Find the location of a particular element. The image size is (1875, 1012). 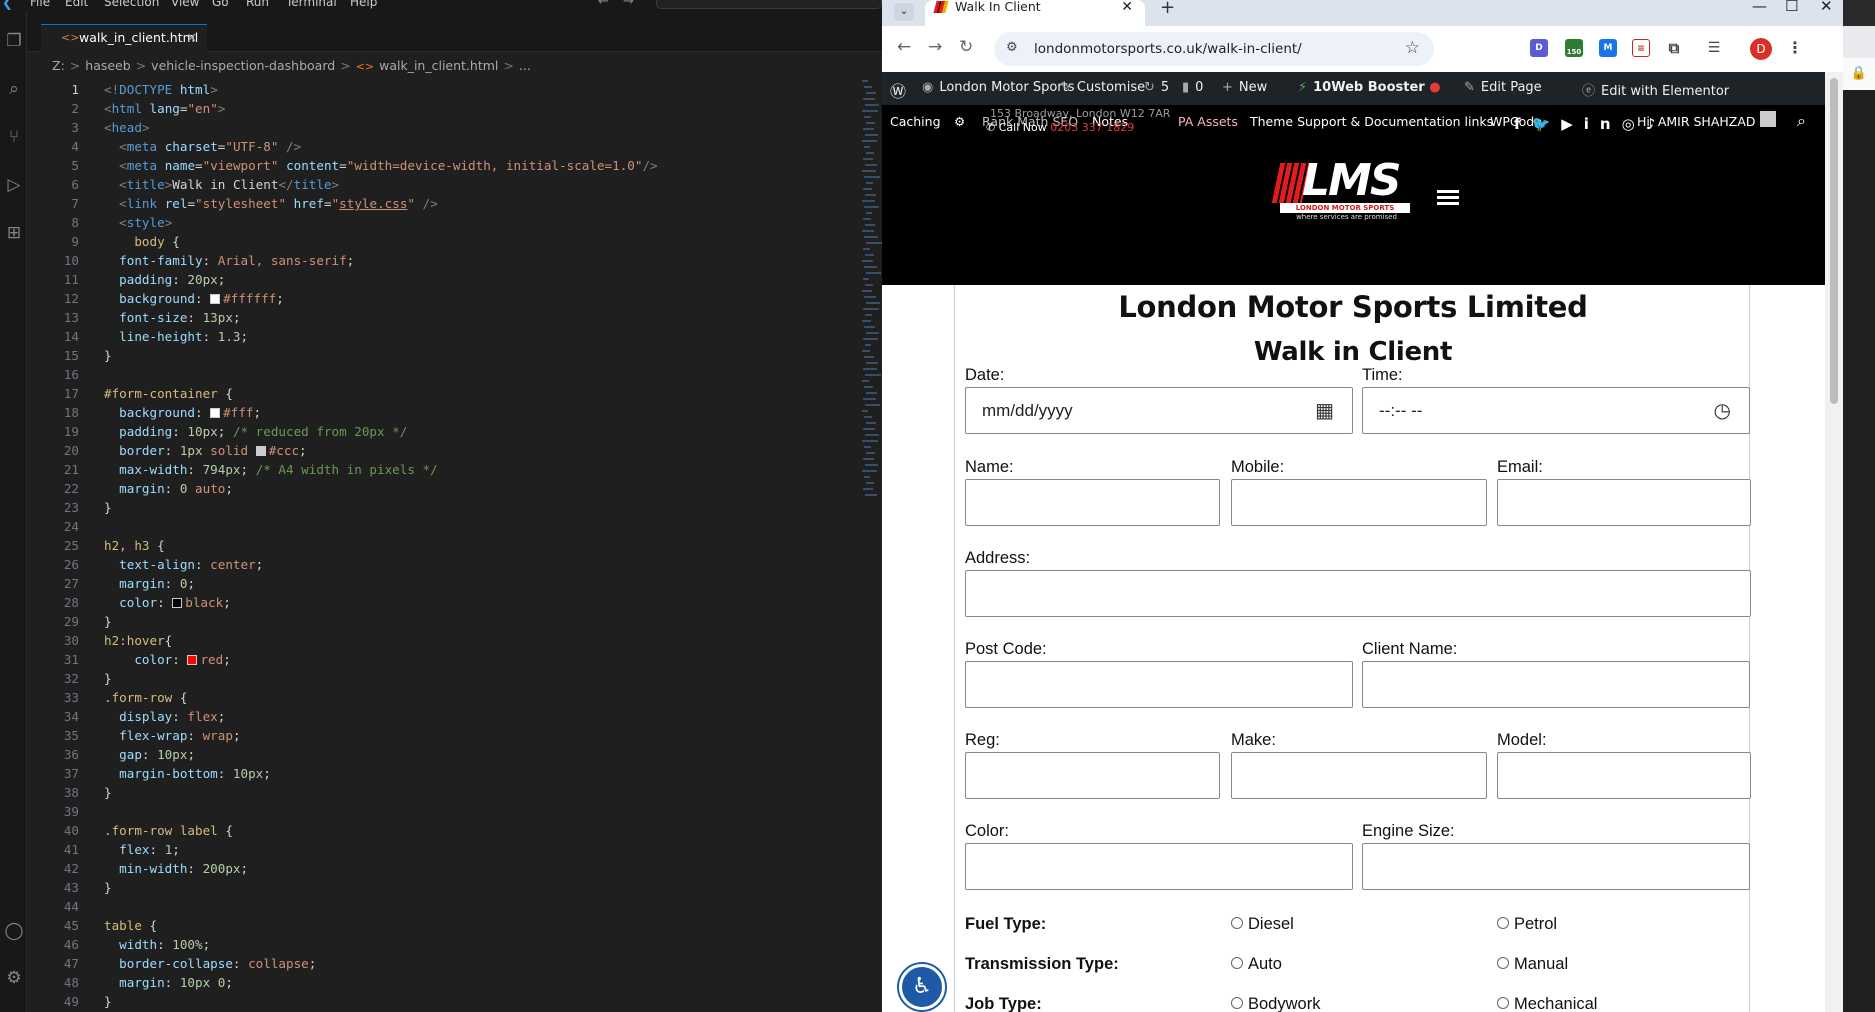

tiktok-icon: ♪ is located at coordinates (1656, 124).